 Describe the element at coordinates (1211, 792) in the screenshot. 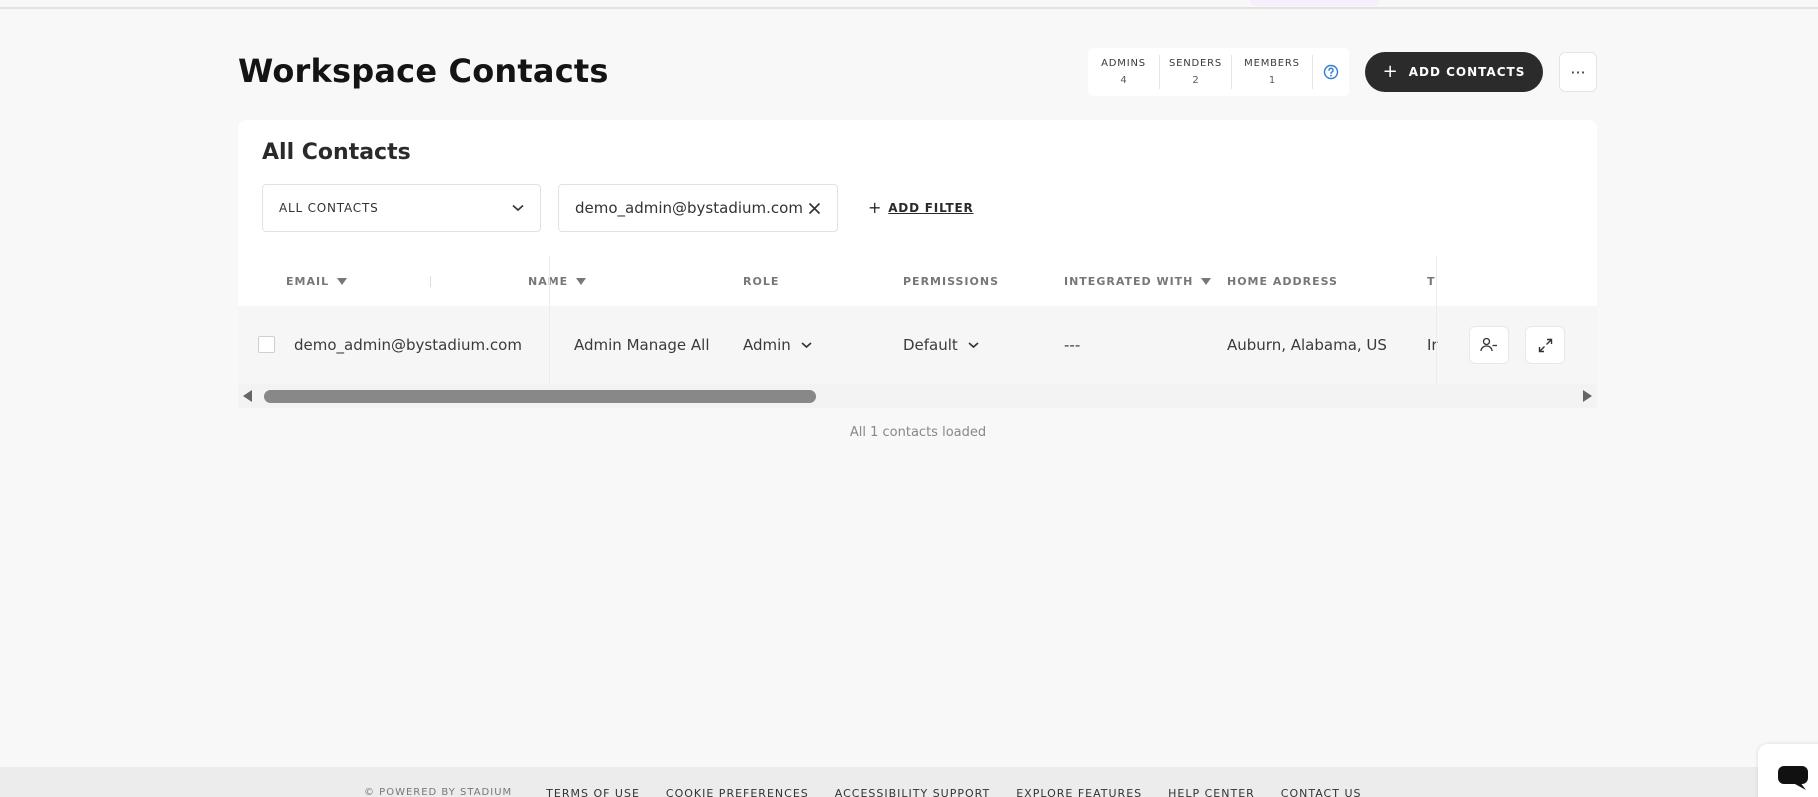

I see `footer-link-help: HELP CENTER` at that location.